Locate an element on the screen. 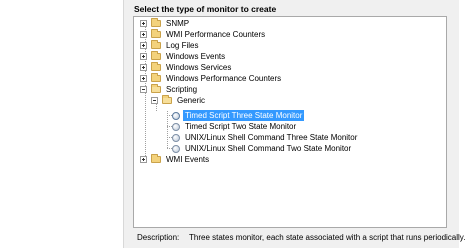 The width and height of the screenshot is (474, 248). tree-item-label: Log Files is located at coordinates (182, 45).